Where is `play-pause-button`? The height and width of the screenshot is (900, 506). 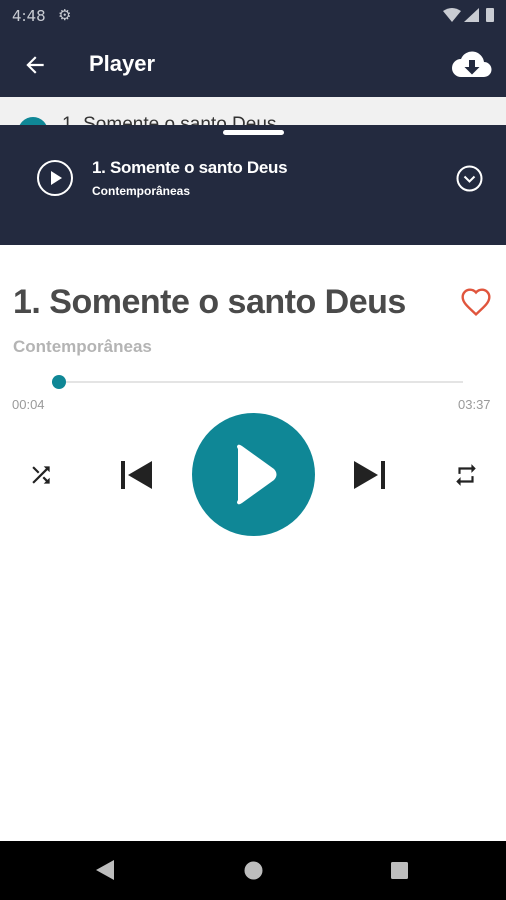
play-pause-button is located at coordinates (253, 474).